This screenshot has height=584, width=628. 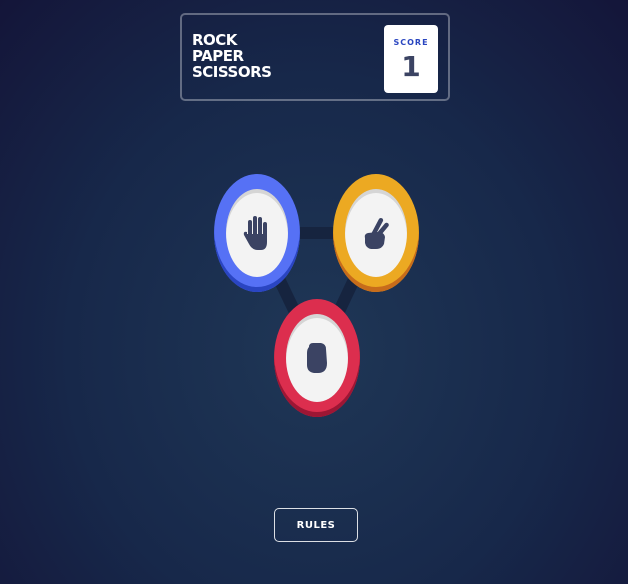 I want to click on paper-choice-button, so click(x=257, y=233).